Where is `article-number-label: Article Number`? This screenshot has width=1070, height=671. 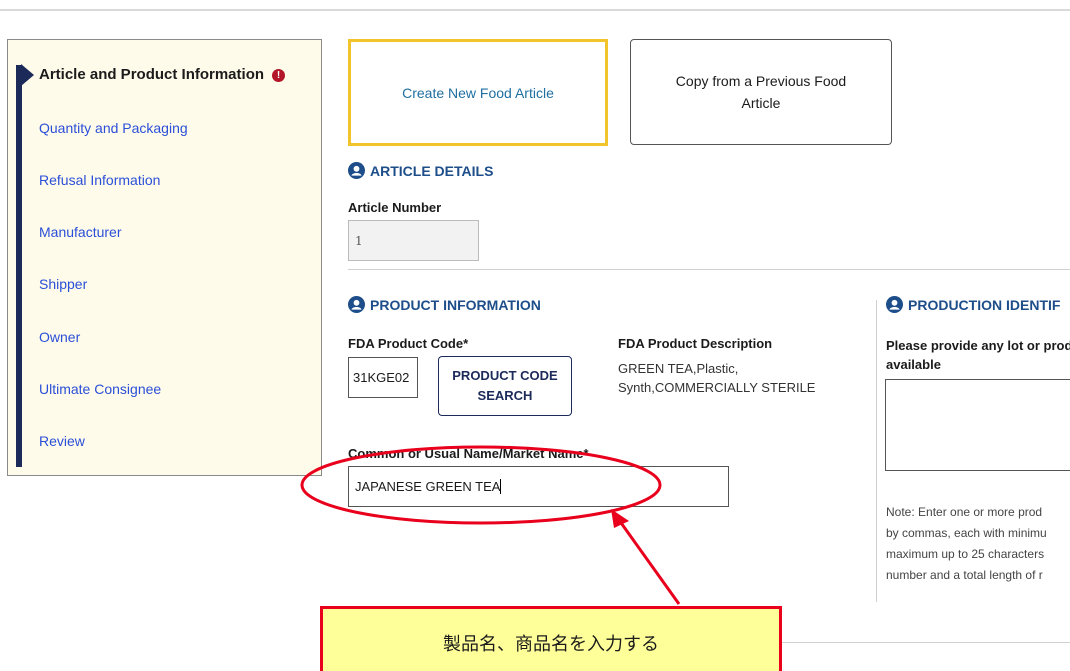 article-number-label: Article Number is located at coordinates (395, 207).